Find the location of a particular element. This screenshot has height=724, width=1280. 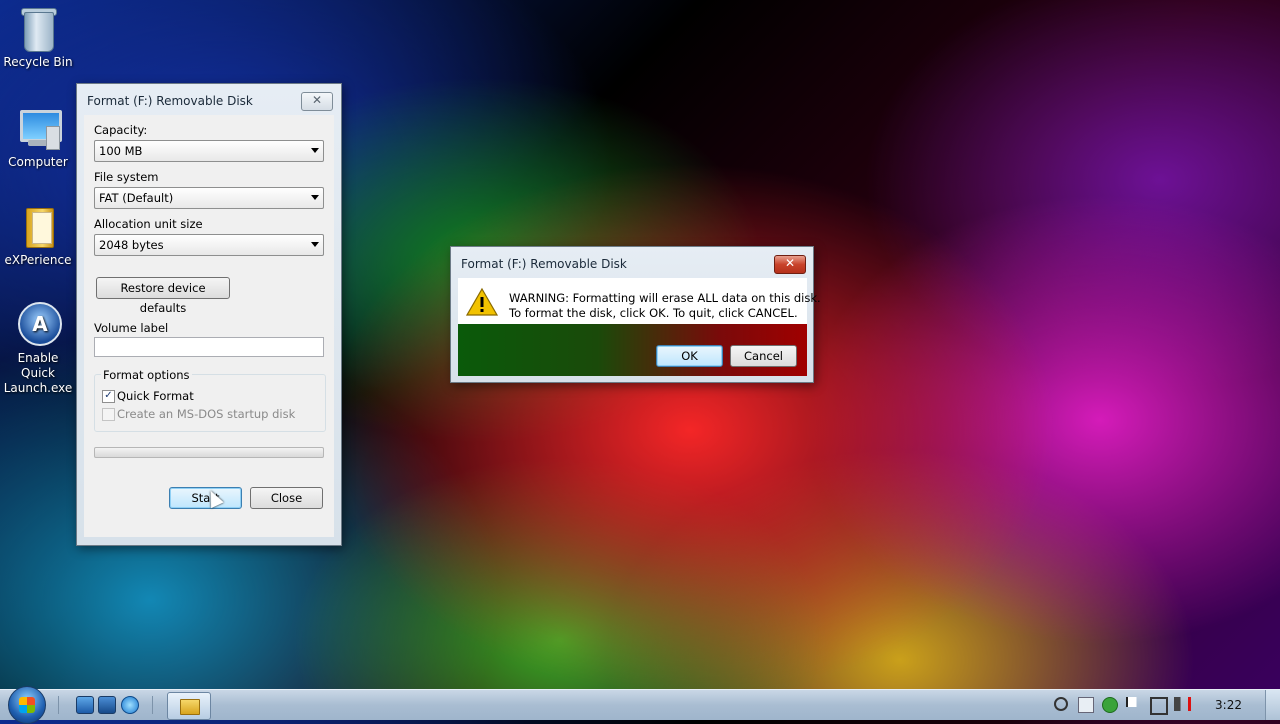

warning-icon is located at coordinates (482, 301).